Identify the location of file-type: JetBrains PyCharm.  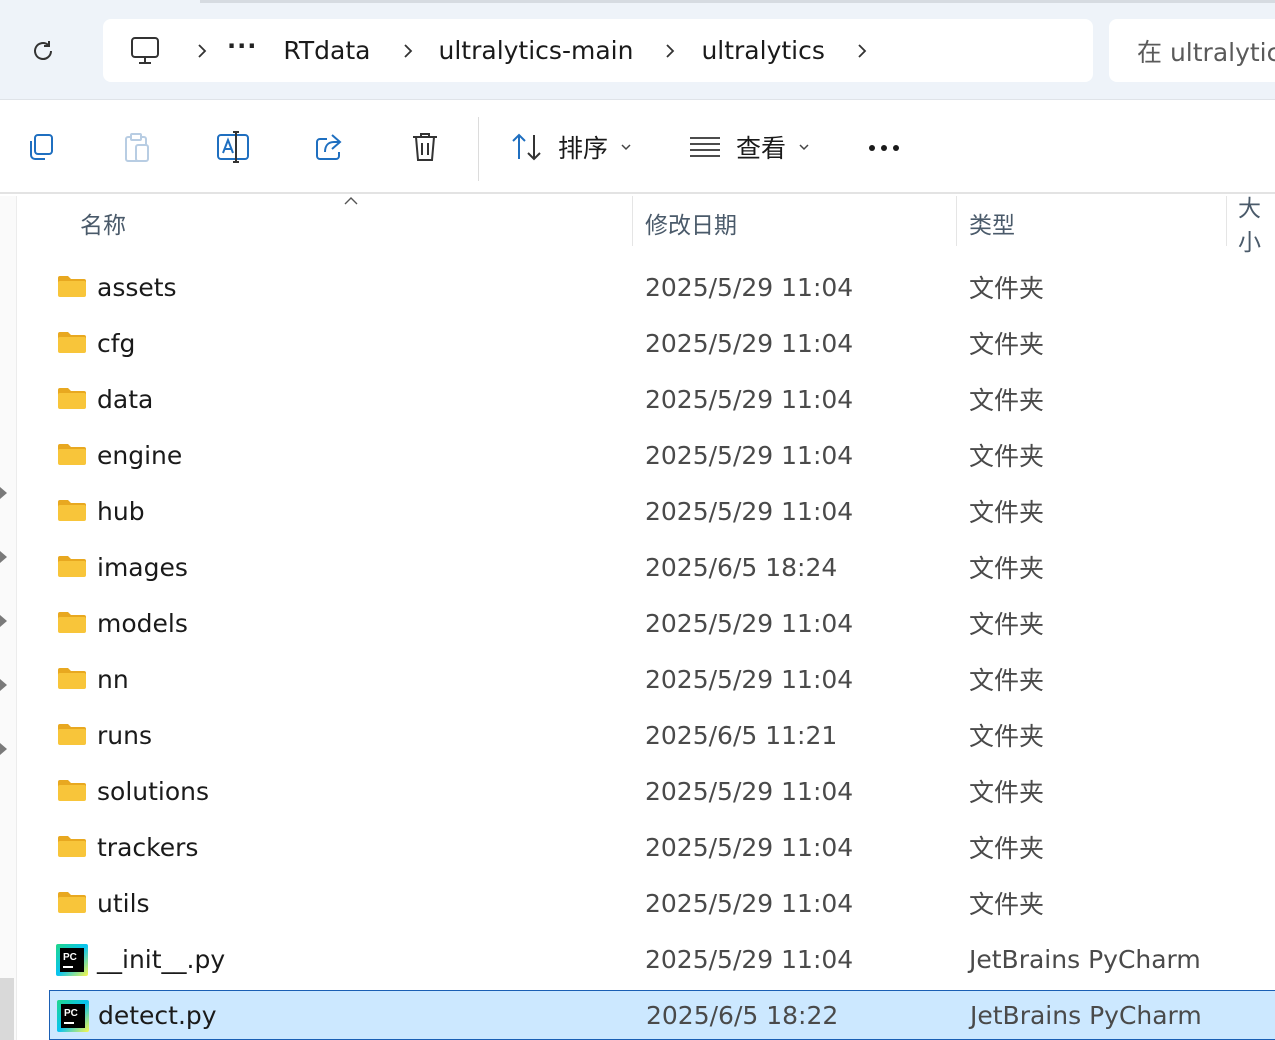
(1085, 959).